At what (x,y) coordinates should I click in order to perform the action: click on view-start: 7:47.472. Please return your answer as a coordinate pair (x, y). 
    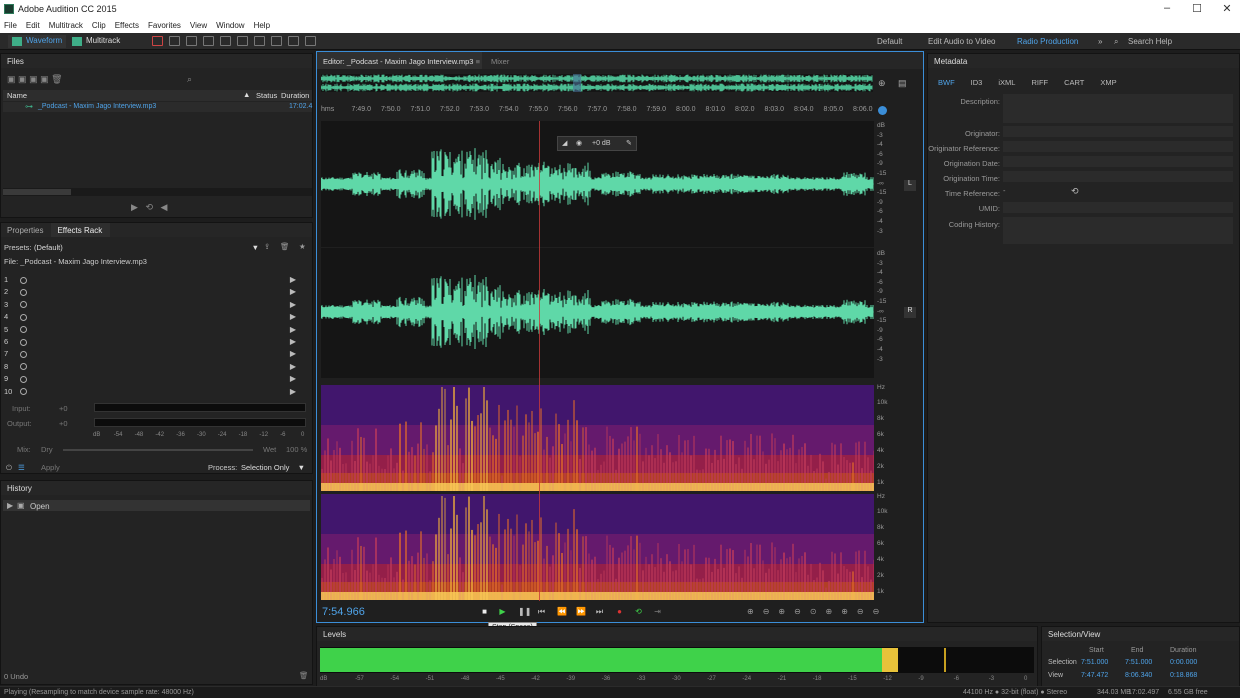
    Looking at the image, I should click on (1094, 675).